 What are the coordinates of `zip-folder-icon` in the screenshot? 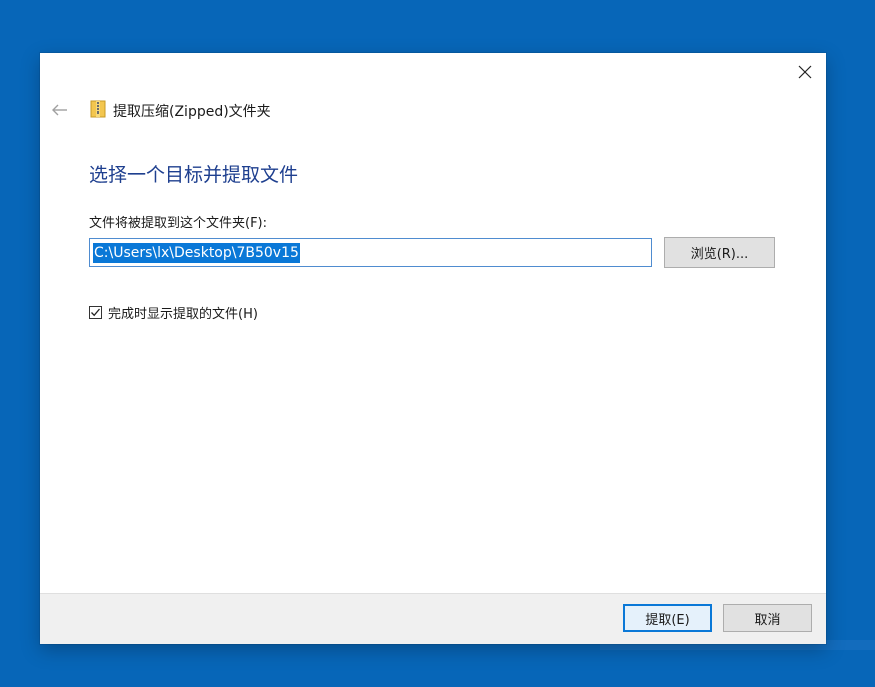 It's located at (98, 109).